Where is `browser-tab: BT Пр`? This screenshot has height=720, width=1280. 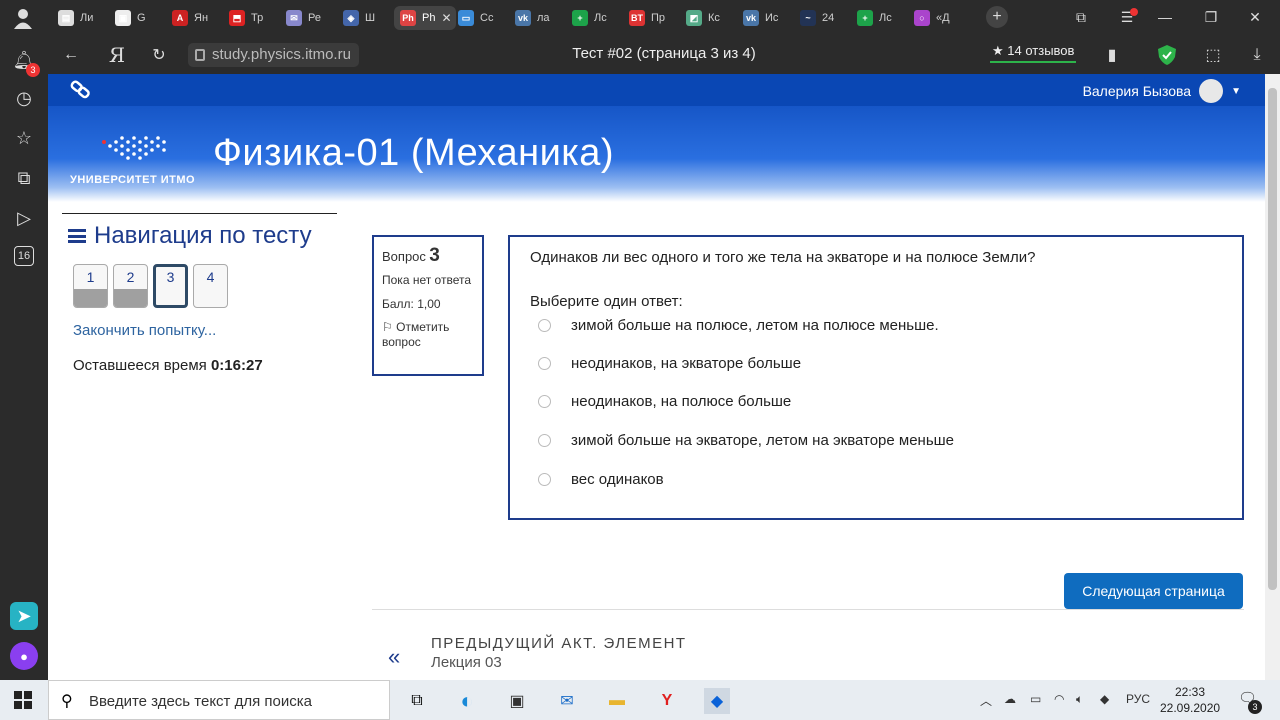
browser-tab: BT Пр is located at coordinates (650, 18).